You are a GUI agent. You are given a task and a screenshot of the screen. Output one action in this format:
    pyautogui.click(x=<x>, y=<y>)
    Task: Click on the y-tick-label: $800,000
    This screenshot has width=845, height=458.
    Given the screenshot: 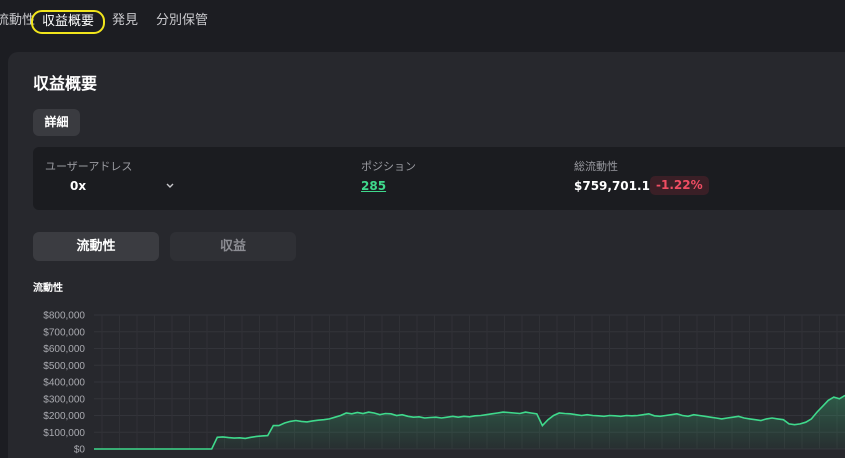 What is the action you would take?
    pyautogui.click(x=64, y=316)
    